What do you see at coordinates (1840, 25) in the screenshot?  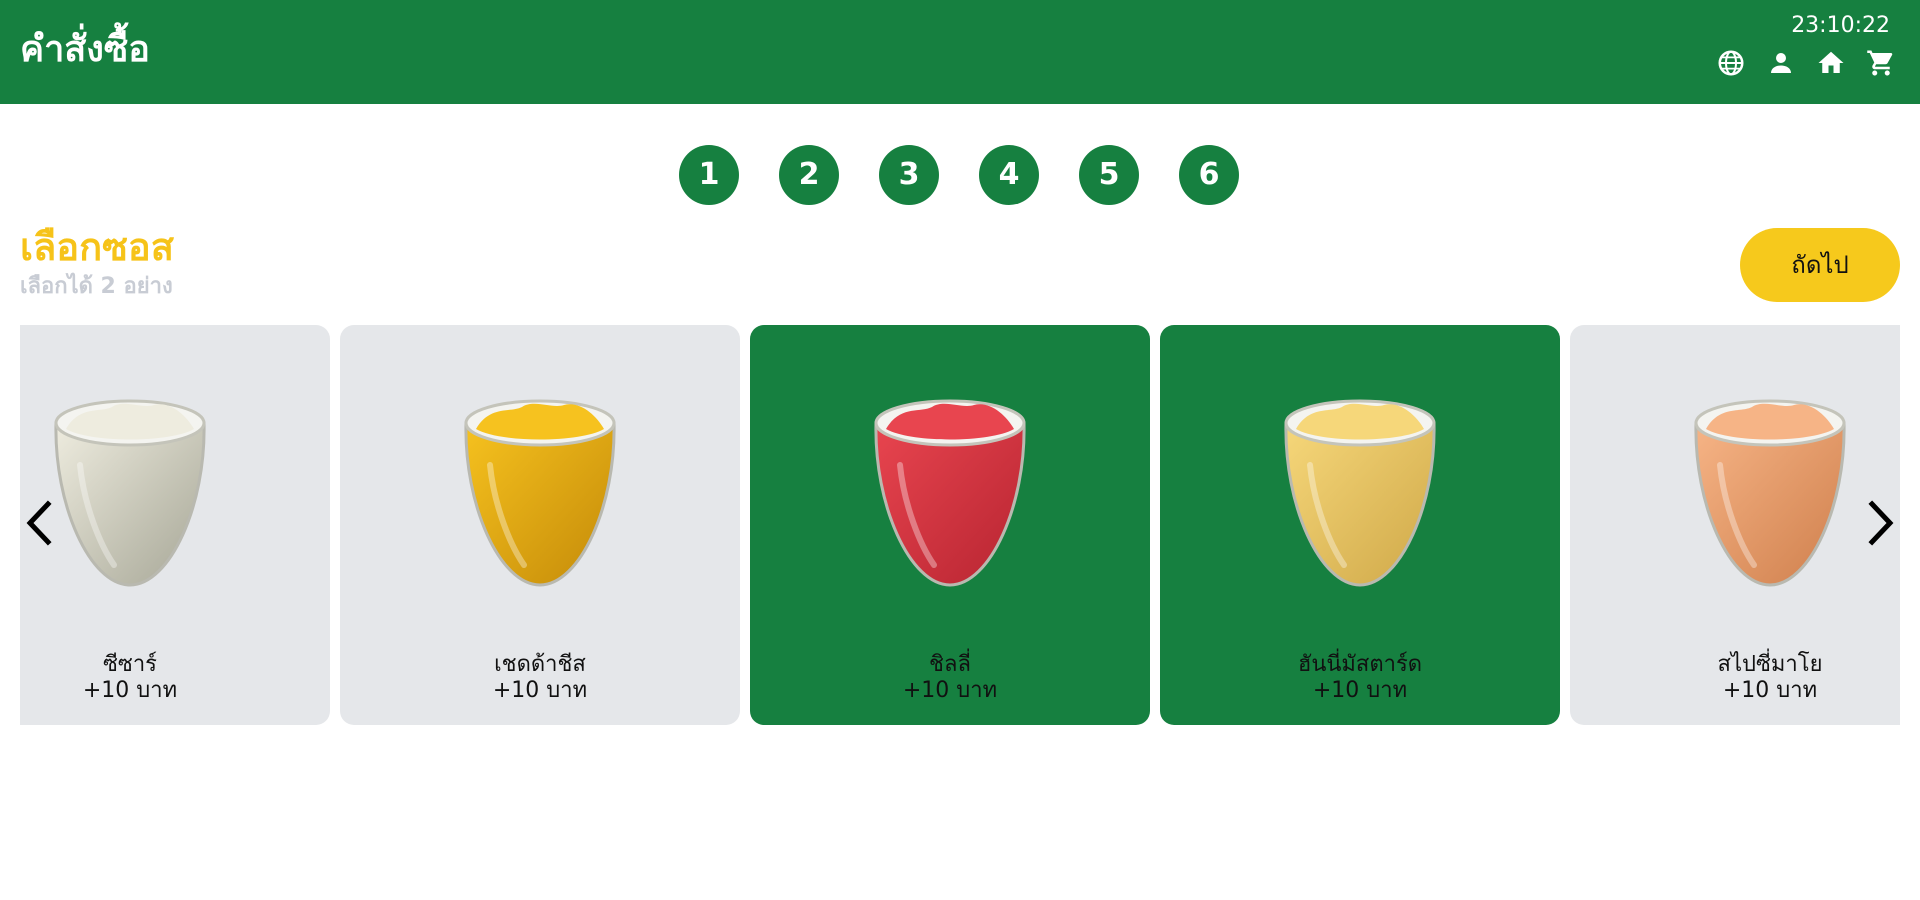 I see `clock: 23:10:22` at bounding box center [1840, 25].